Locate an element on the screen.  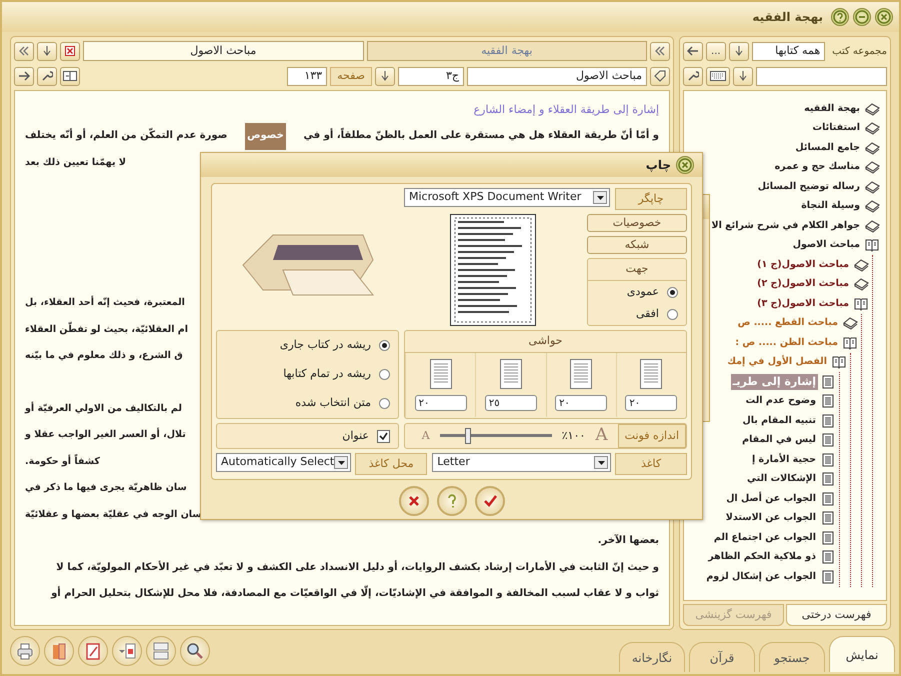
tree-item: استفتائات is located at coordinates (836, 128).